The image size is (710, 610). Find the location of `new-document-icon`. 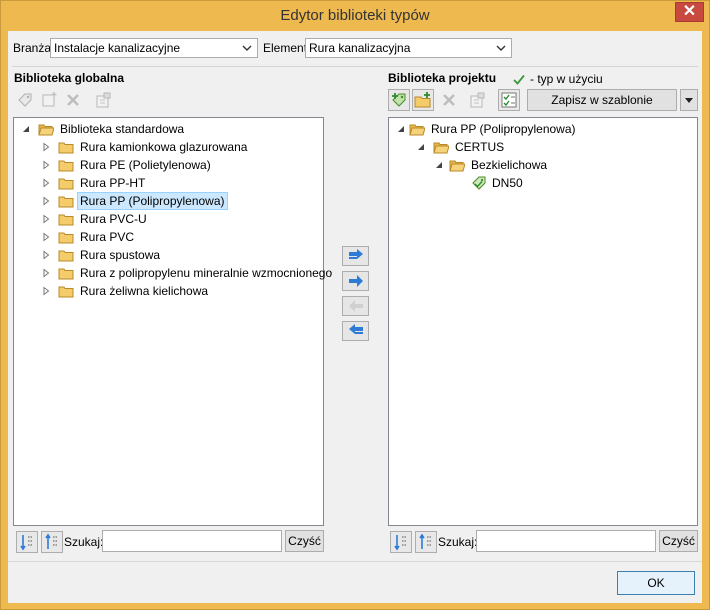

new-document-icon is located at coordinates (49, 99).